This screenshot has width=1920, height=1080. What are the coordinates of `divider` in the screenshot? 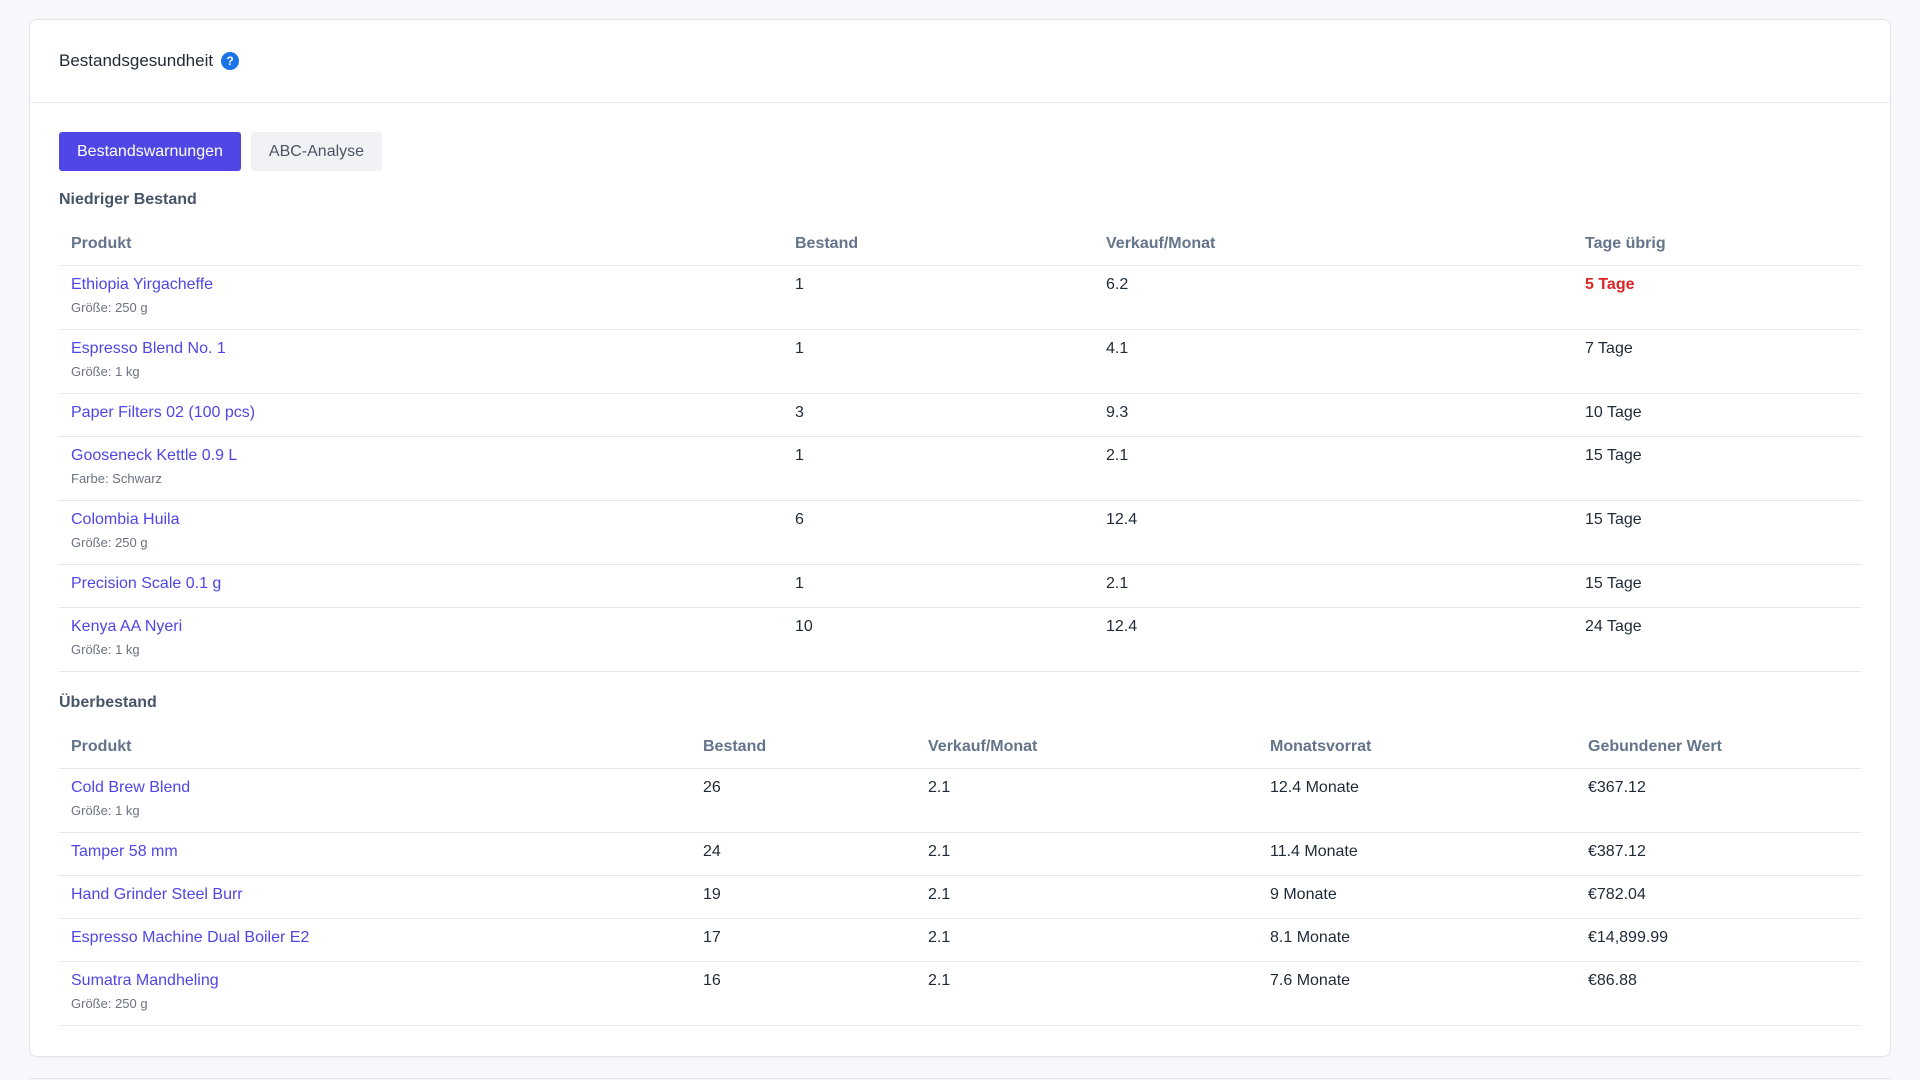 It's located at (960, 1078).